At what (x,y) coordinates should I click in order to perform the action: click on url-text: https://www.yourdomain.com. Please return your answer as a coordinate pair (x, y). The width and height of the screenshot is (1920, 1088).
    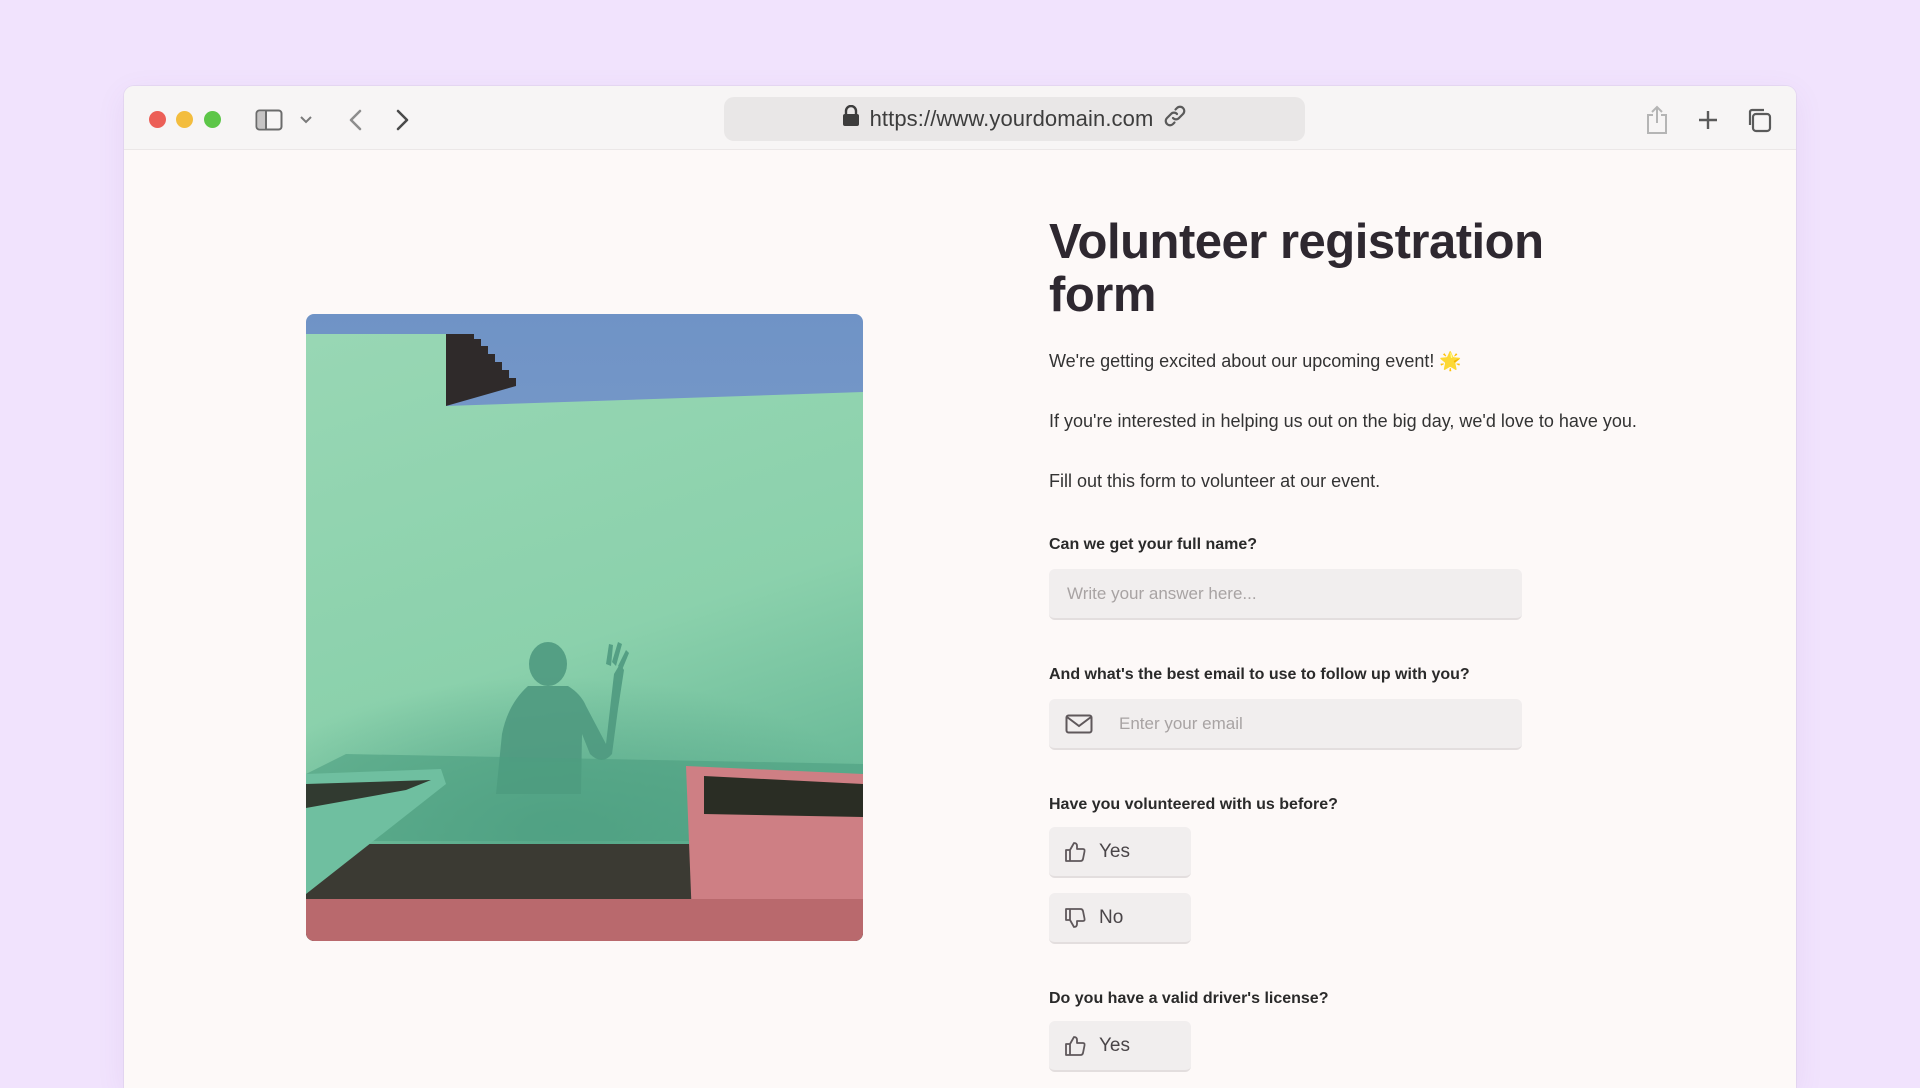
    Looking at the image, I should click on (1011, 118).